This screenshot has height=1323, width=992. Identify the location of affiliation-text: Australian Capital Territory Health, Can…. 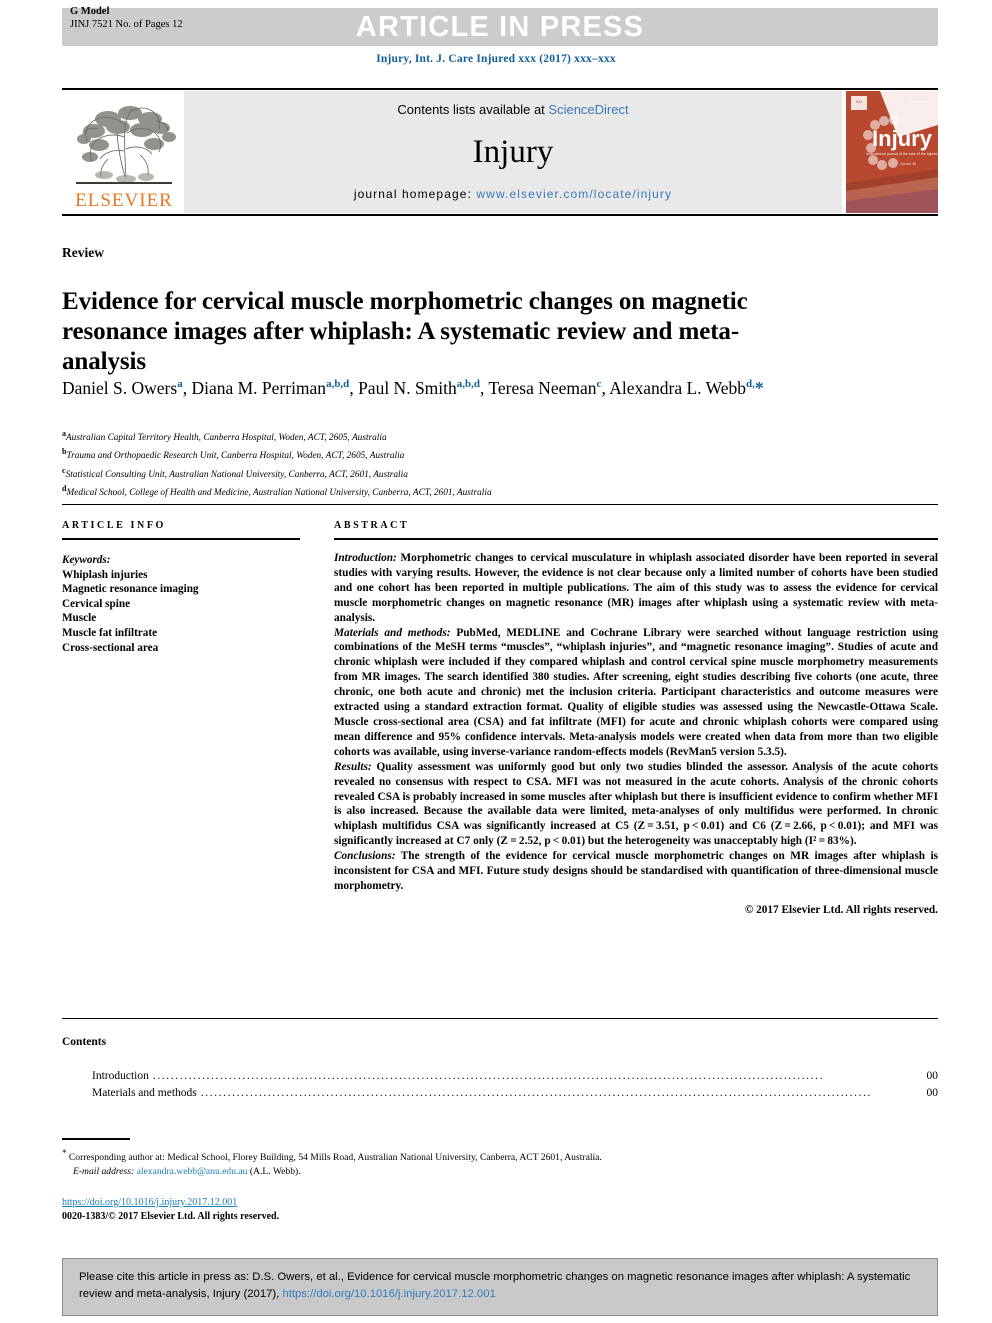
(226, 438).